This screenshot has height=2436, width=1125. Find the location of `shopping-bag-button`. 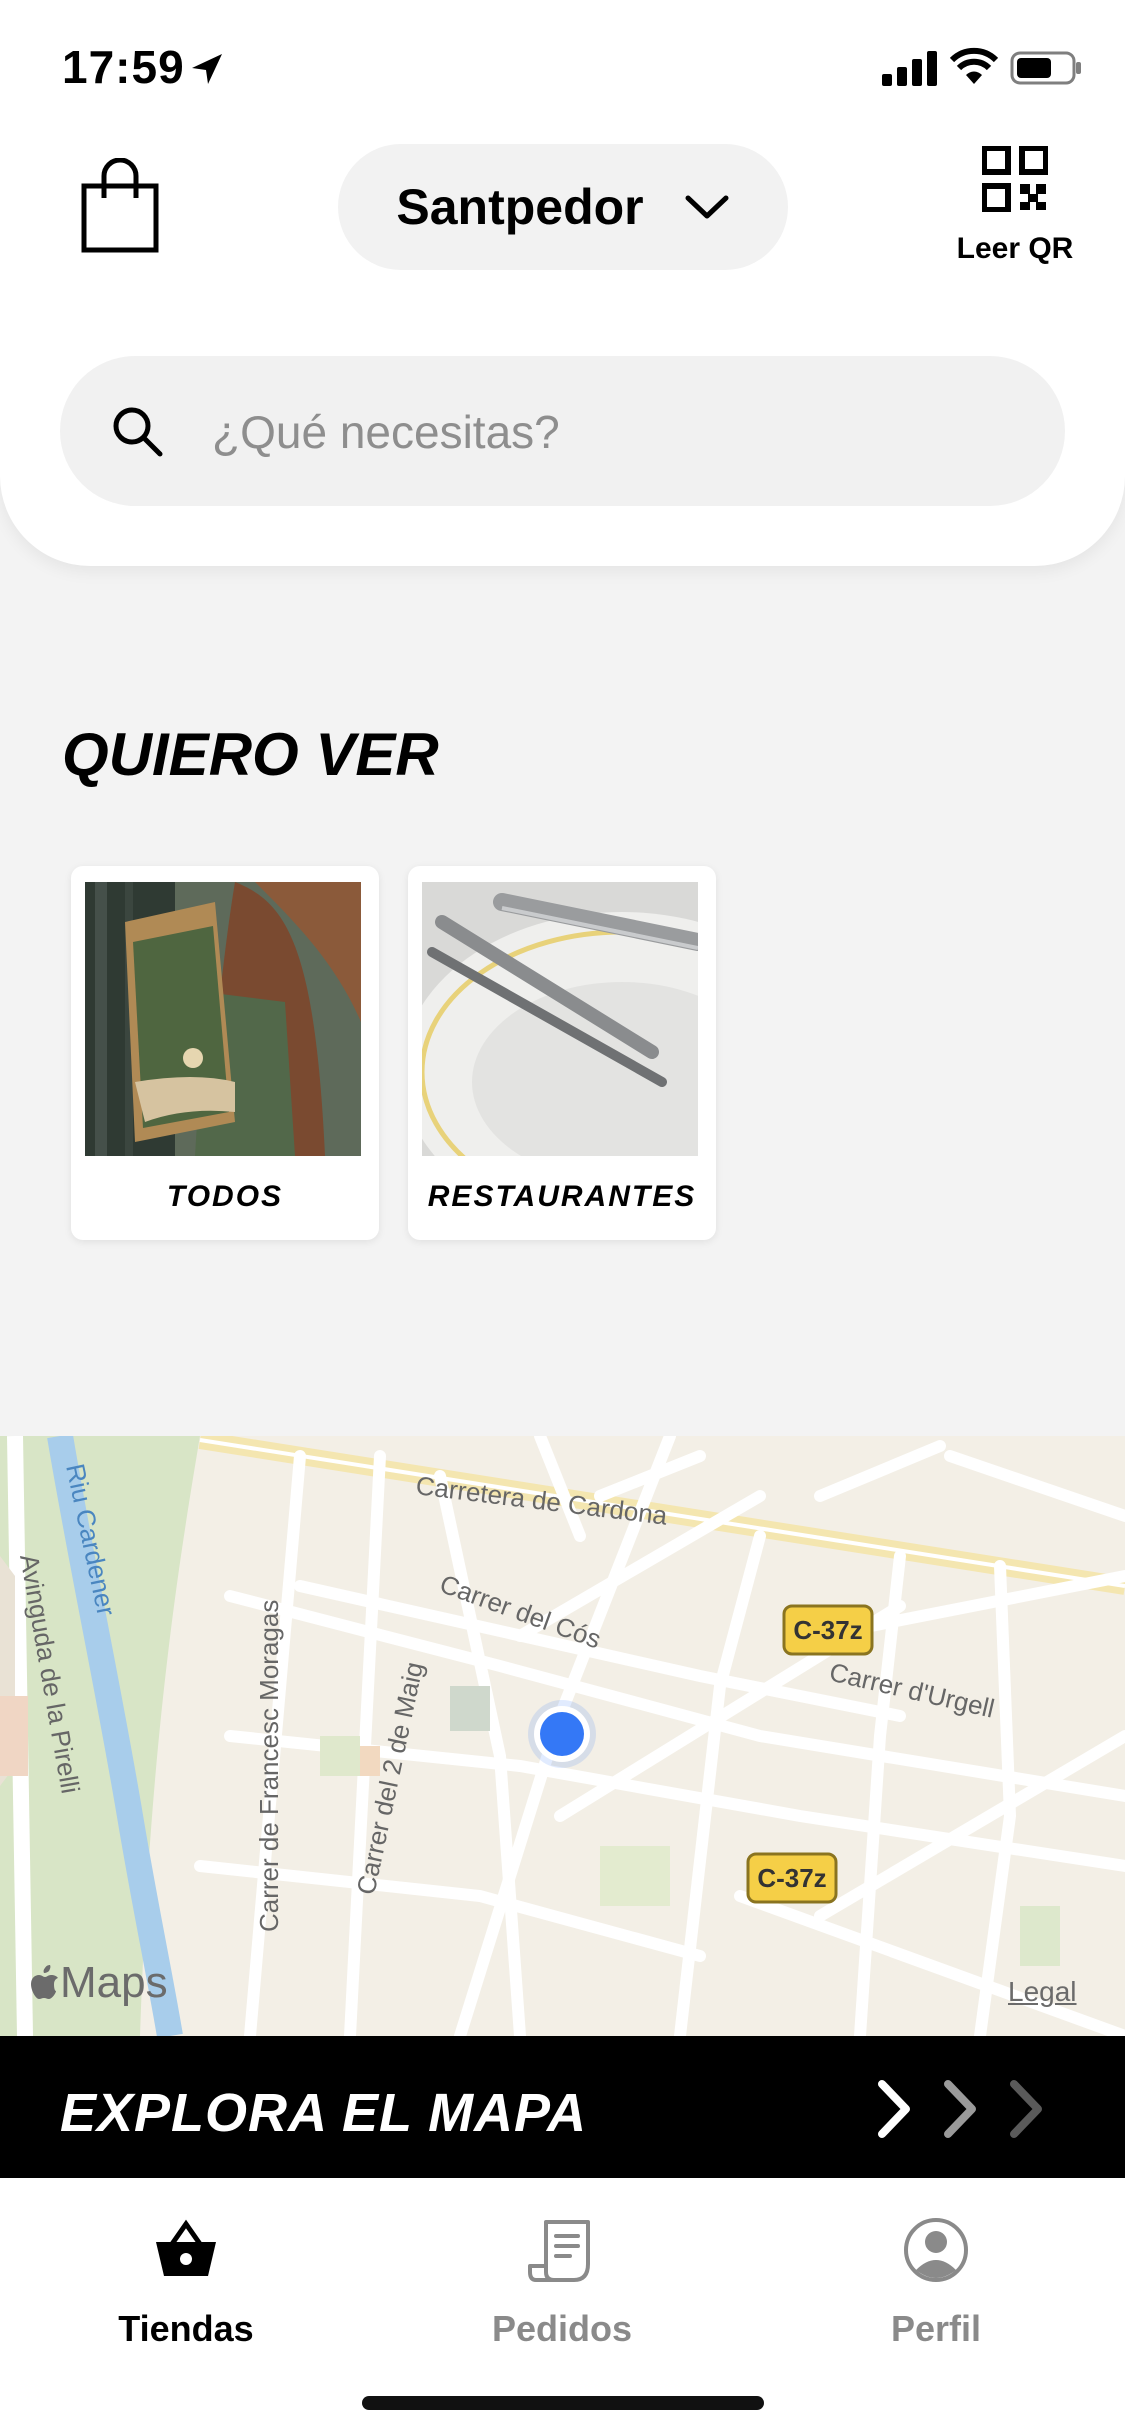

shopping-bag-button is located at coordinates (120, 205).